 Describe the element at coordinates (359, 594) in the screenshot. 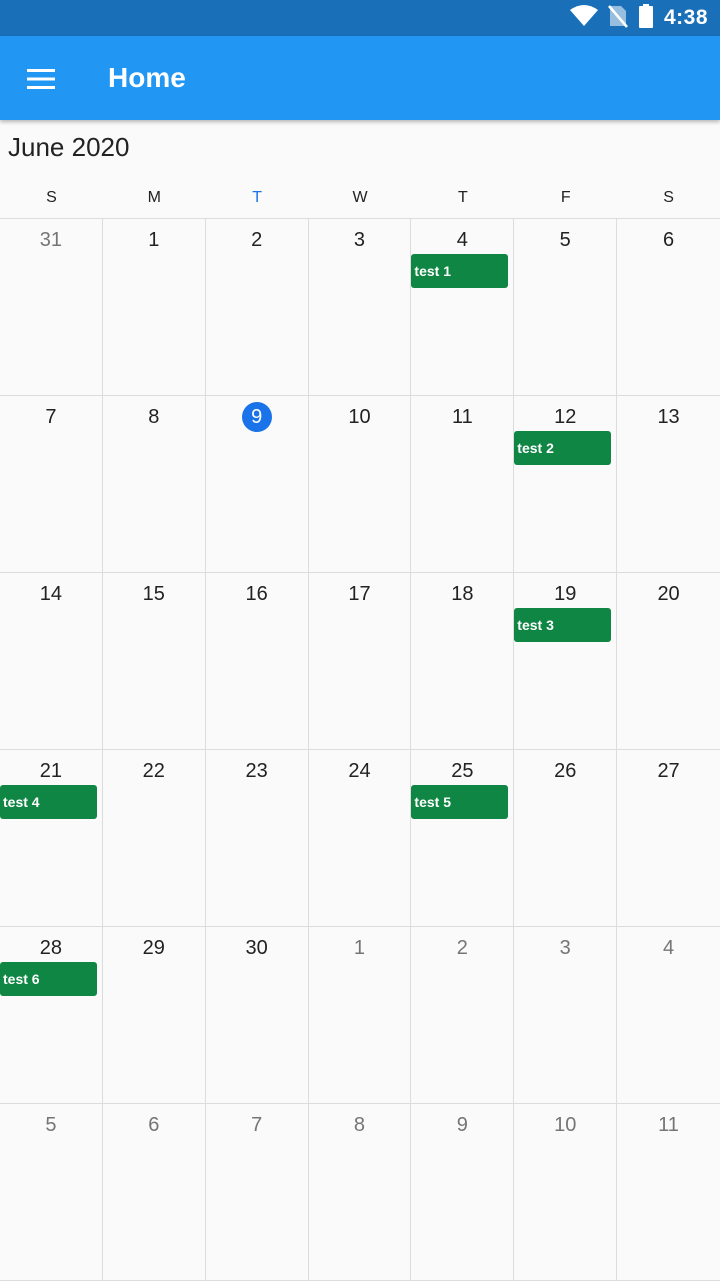

I see `day-number: 17` at that location.